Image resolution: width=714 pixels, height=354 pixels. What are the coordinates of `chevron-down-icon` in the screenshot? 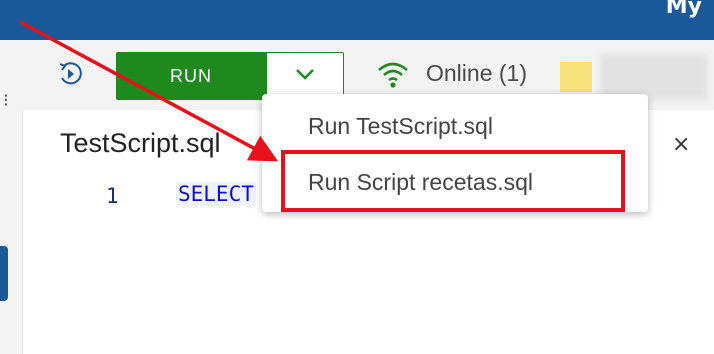 It's located at (305, 74).